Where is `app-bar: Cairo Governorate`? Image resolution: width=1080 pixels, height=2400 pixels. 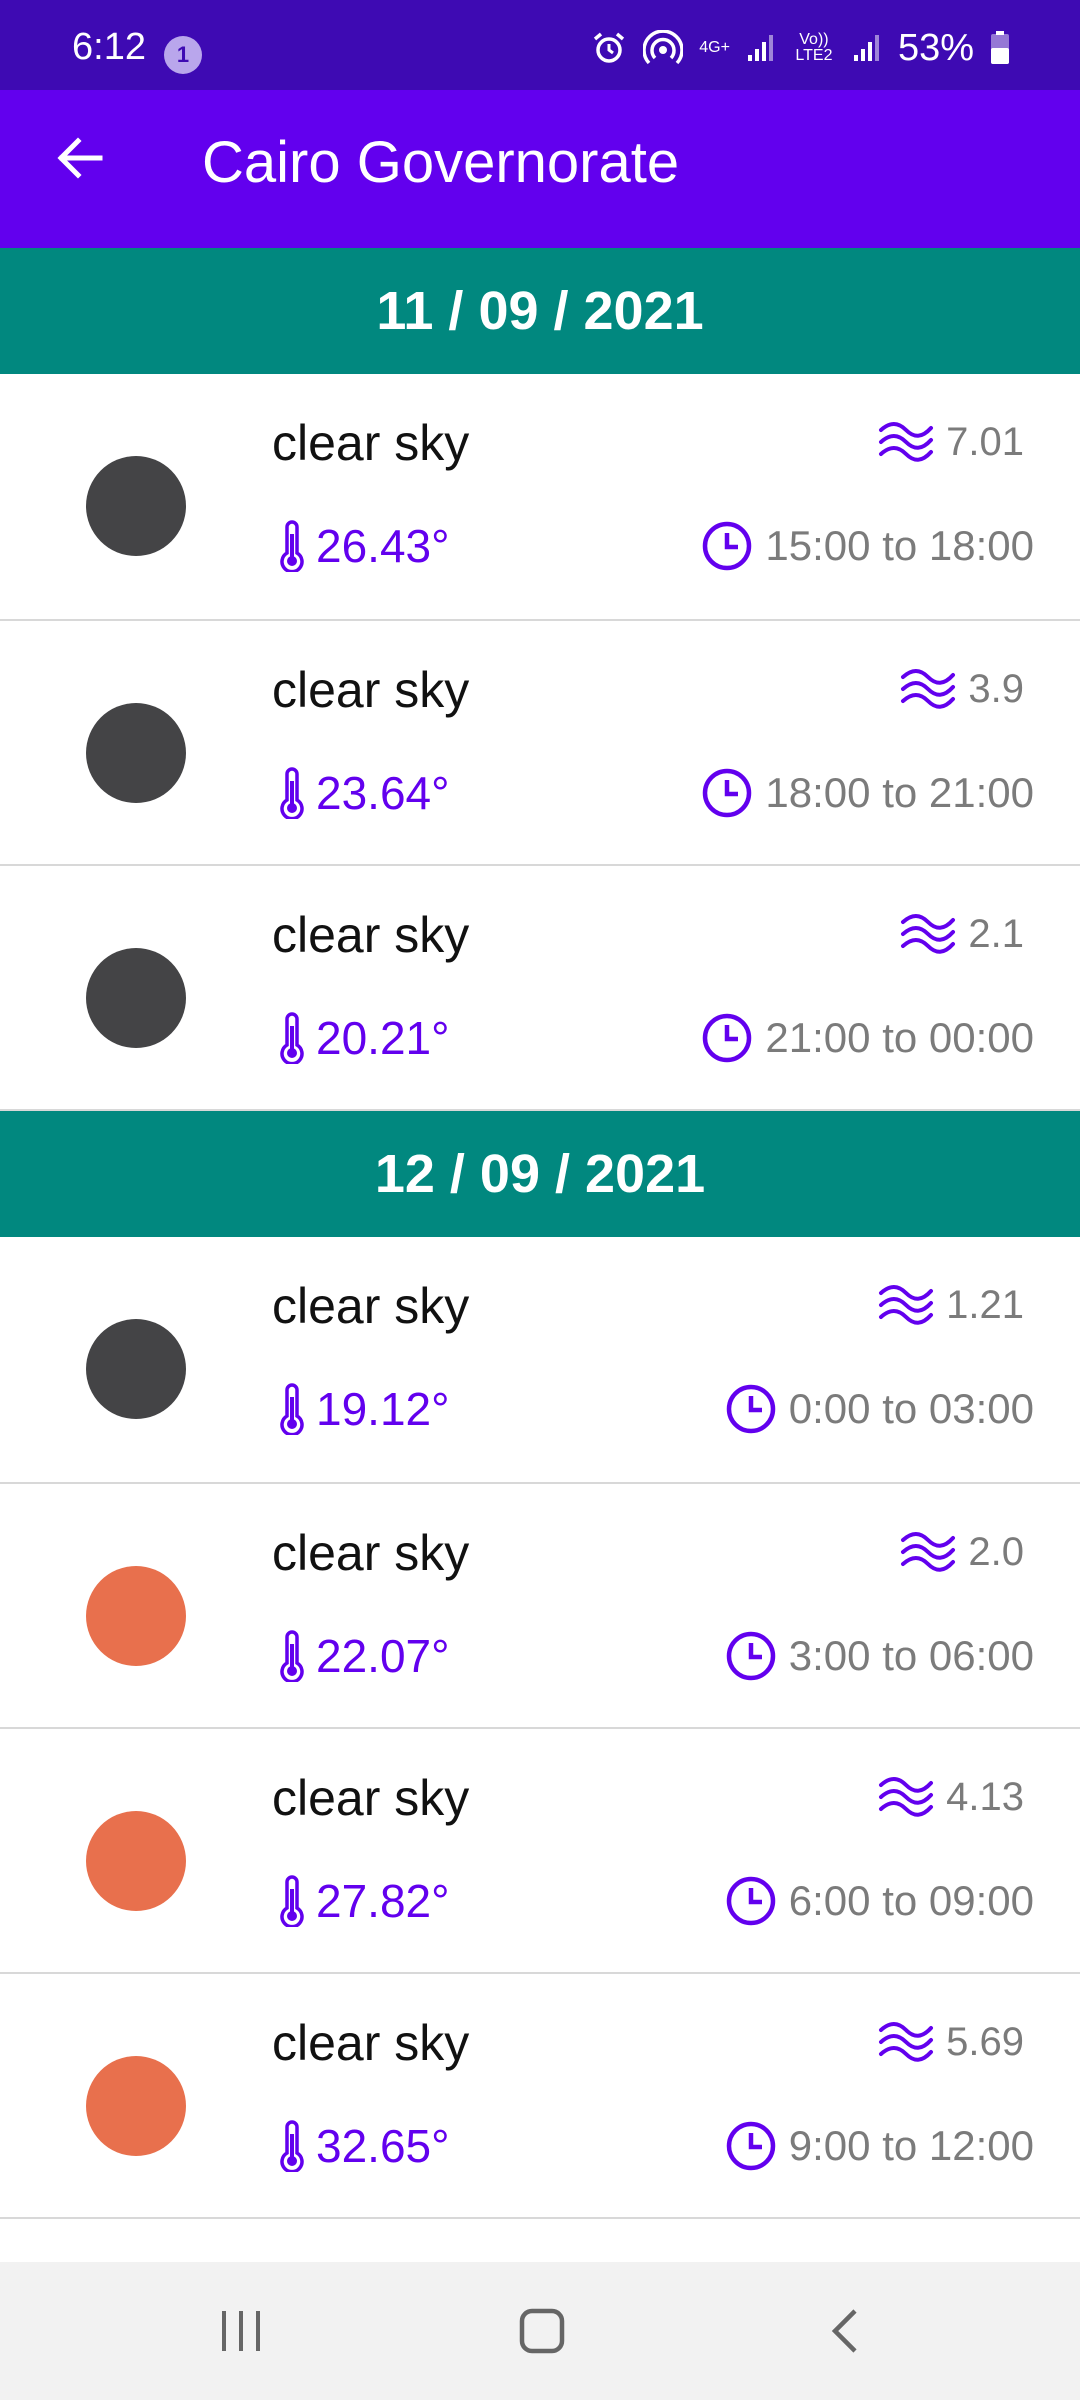 app-bar: Cairo Governorate is located at coordinates (540, 169).